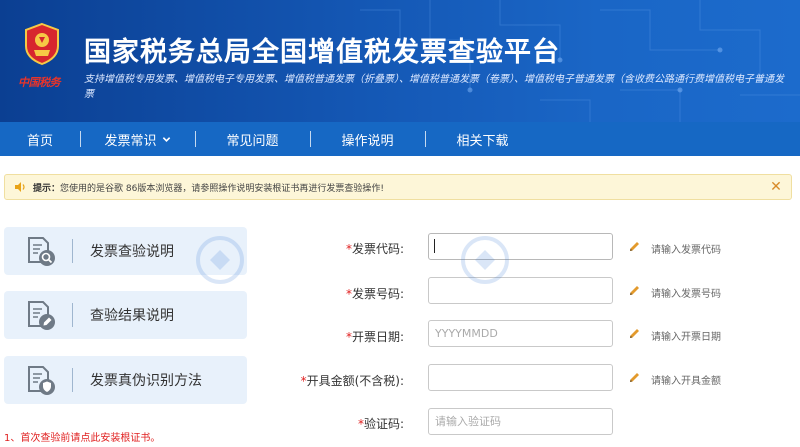 The width and height of the screenshot is (800, 447). Describe the element at coordinates (686, 294) in the screenshot. I see `invoice-number-hint: 请输入发票号码` at that location.